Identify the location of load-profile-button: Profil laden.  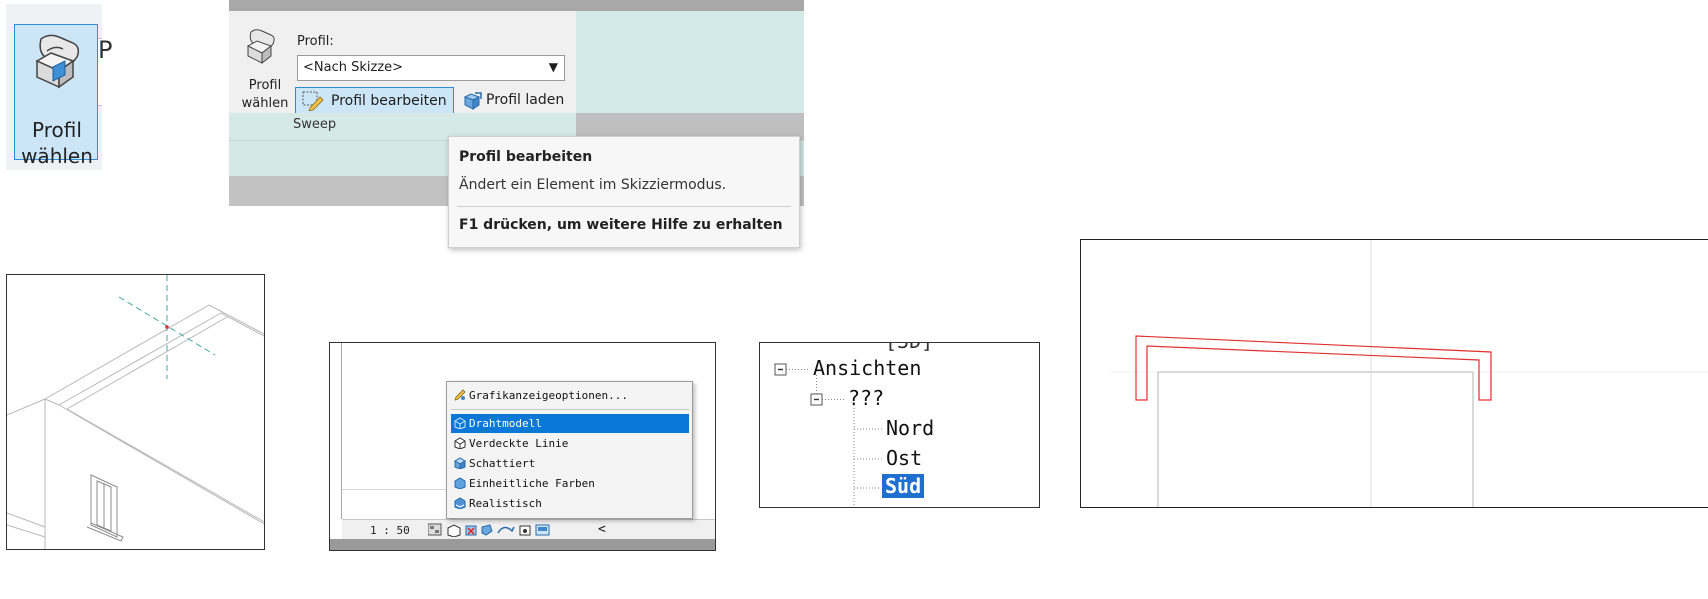
(515, 101).